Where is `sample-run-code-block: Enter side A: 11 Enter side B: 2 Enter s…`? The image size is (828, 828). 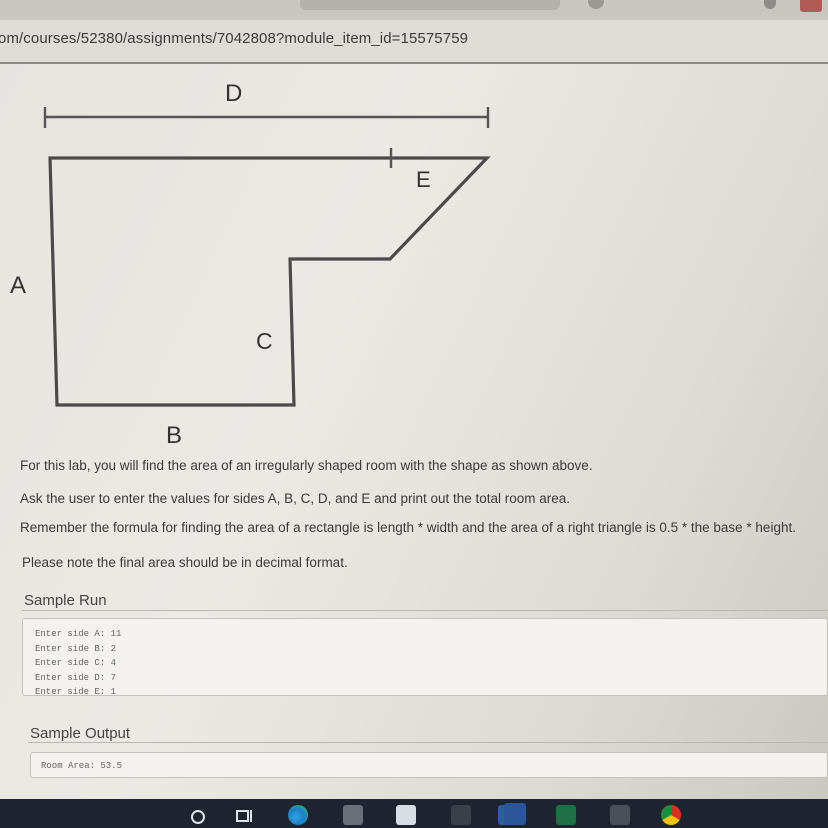 sample-run-code-block: Enter side A: 11 Enter side B: 2 Enter s… is located at coordinates (425, 657).